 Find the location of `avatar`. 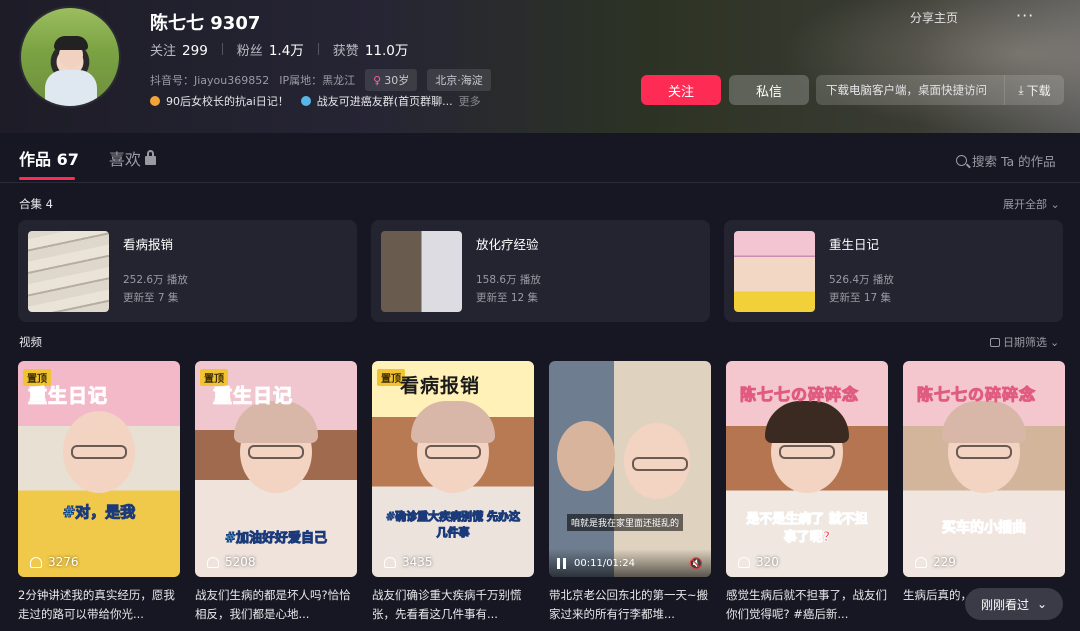

avatar is located at coordinates (70, 57).